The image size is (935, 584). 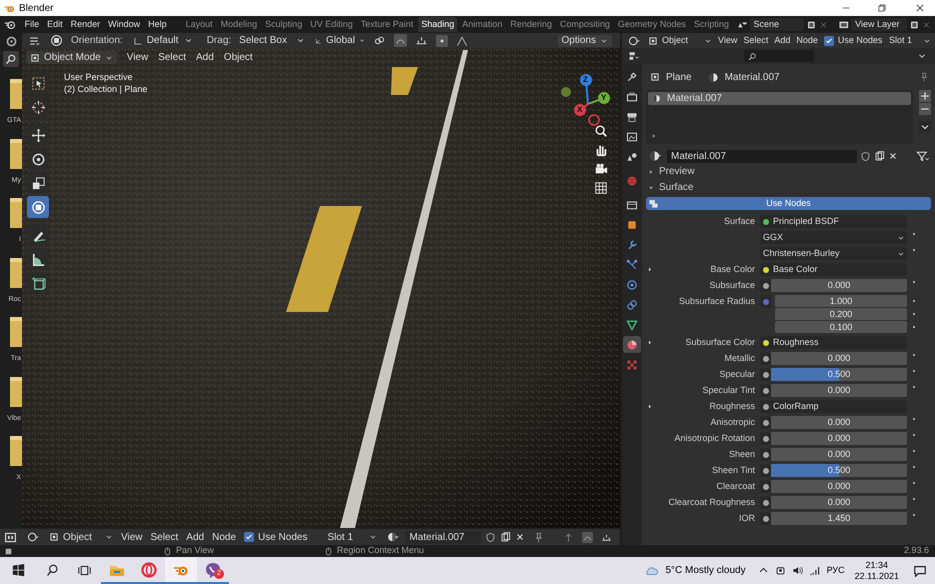 I want to click on shield-icon, so click(x=865, y=156).